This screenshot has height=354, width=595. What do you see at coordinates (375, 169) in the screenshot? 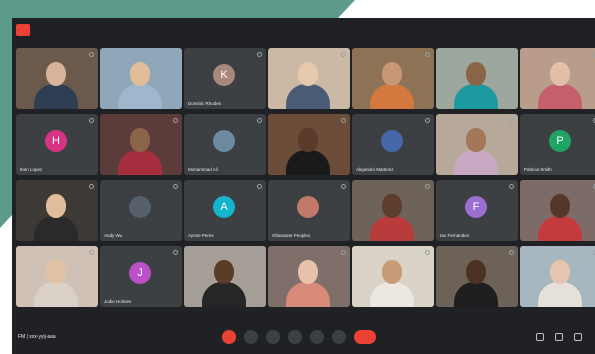
I see `participant-name: Alejandro Martinez` at bounding box center [375, 169].